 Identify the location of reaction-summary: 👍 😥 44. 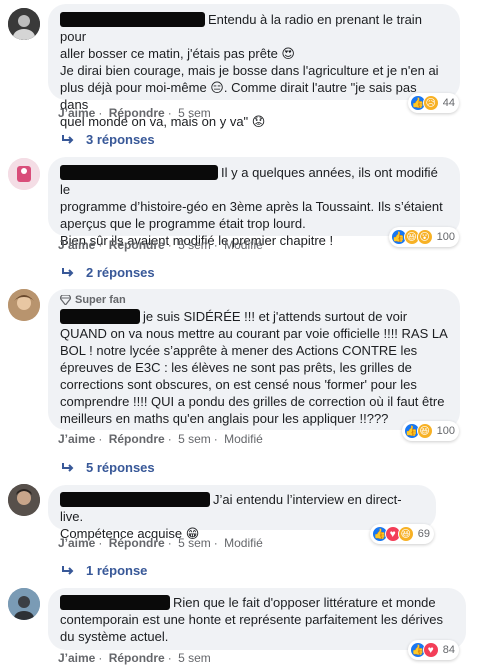
(433, 103).